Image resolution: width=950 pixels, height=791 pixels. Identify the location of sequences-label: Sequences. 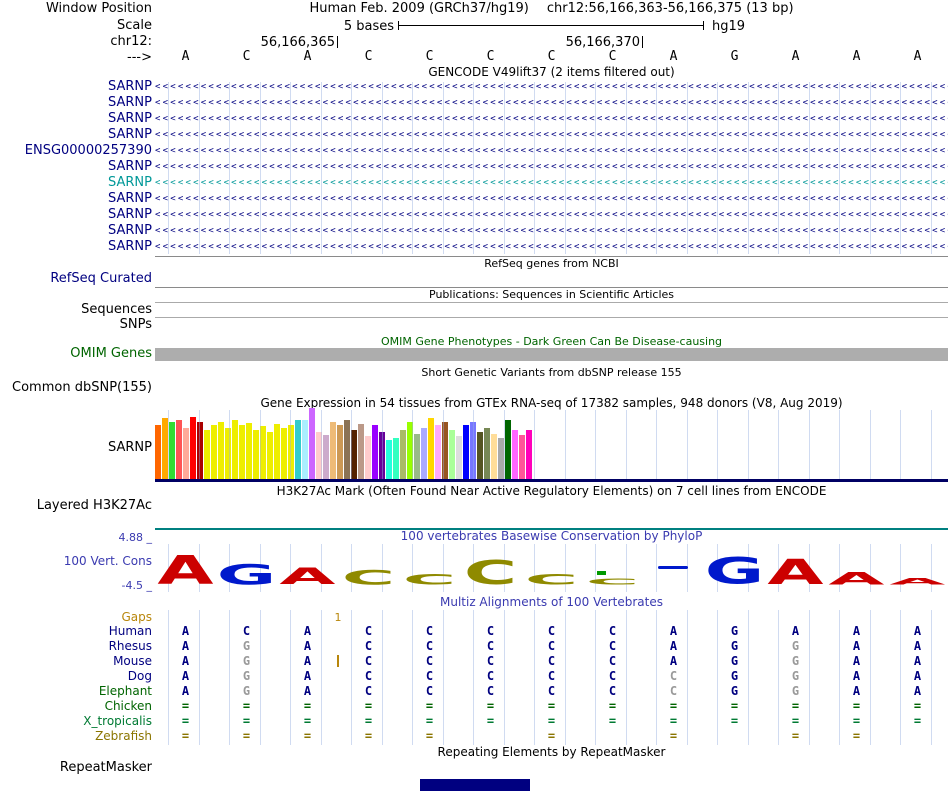
(116, 309).